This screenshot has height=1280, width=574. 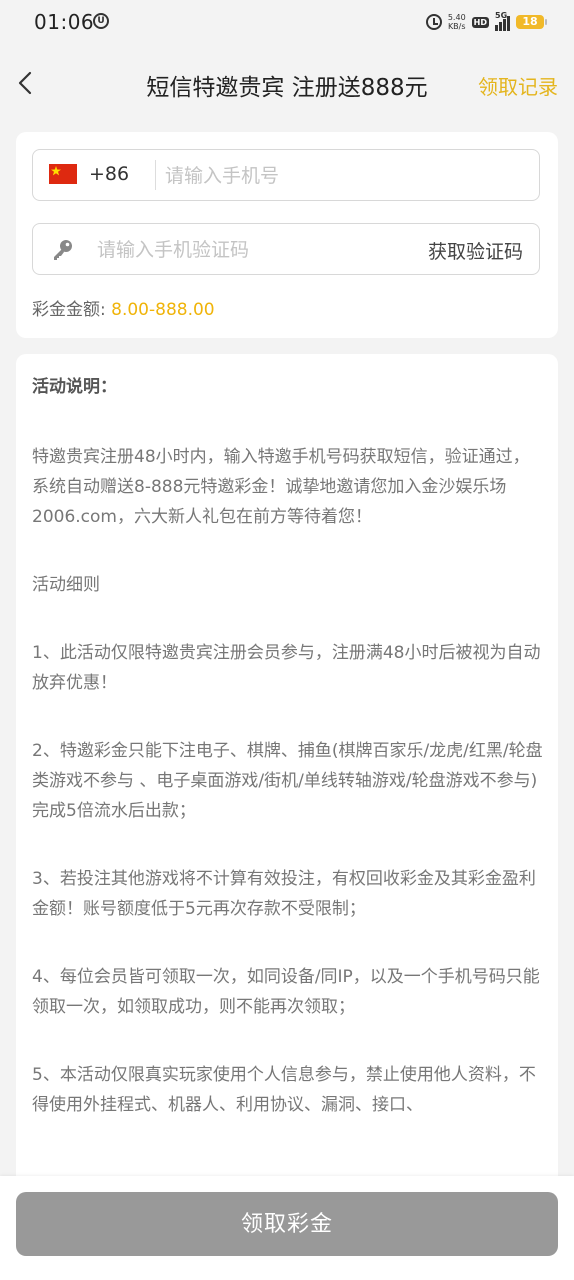 What do you see at coordinates (63, 174) in the screenshot?
I see `china-flag-icon` at bounding box center [63, 174].